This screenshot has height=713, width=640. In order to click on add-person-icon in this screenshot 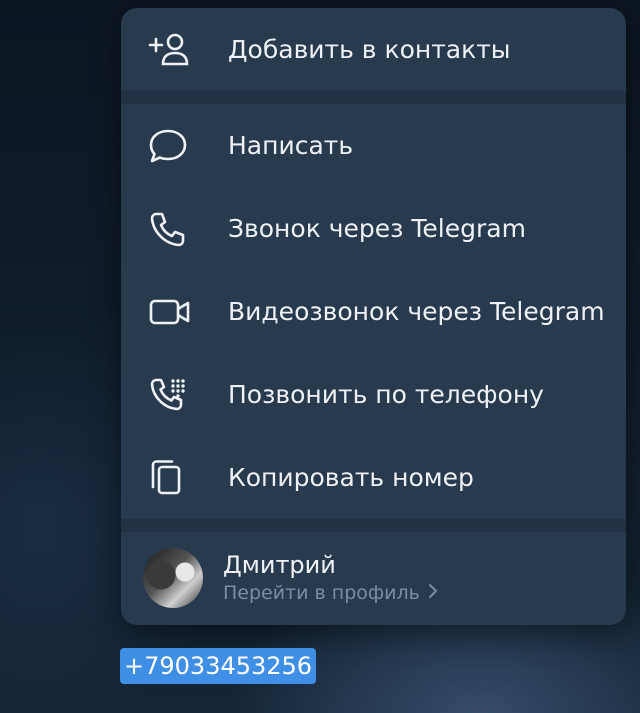, I will do `click(179, 50)`.